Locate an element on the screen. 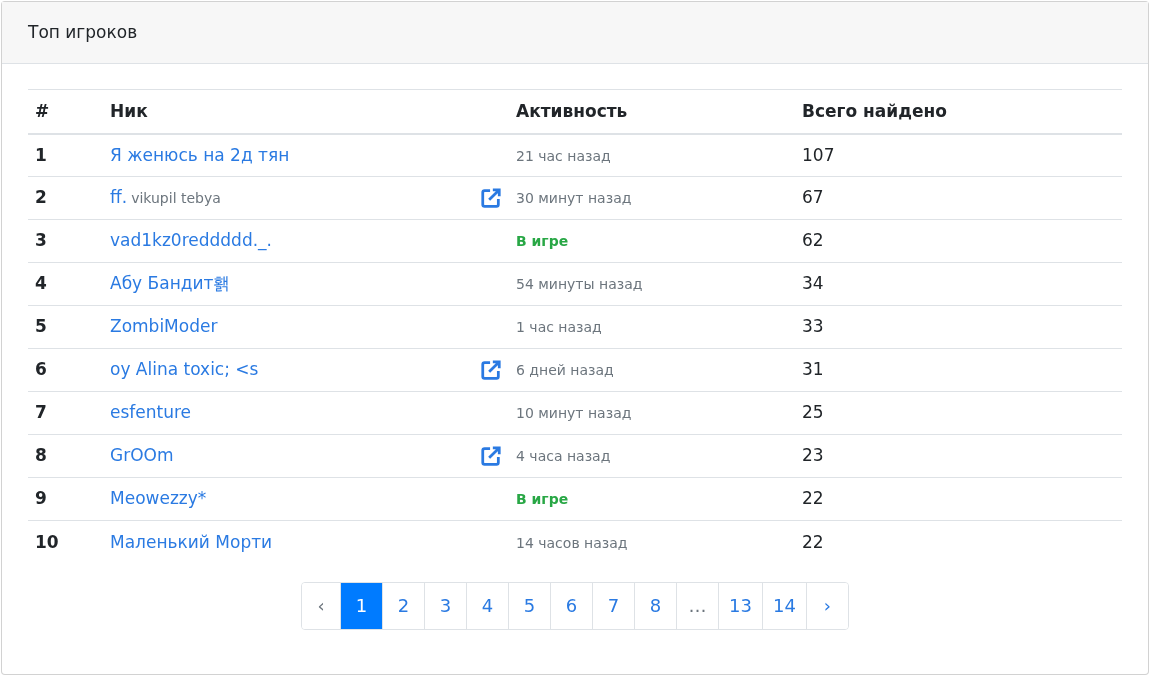 This screenshot has height=676, width=1150. column-header: Всего найдено is located at coordinates (874, 110).